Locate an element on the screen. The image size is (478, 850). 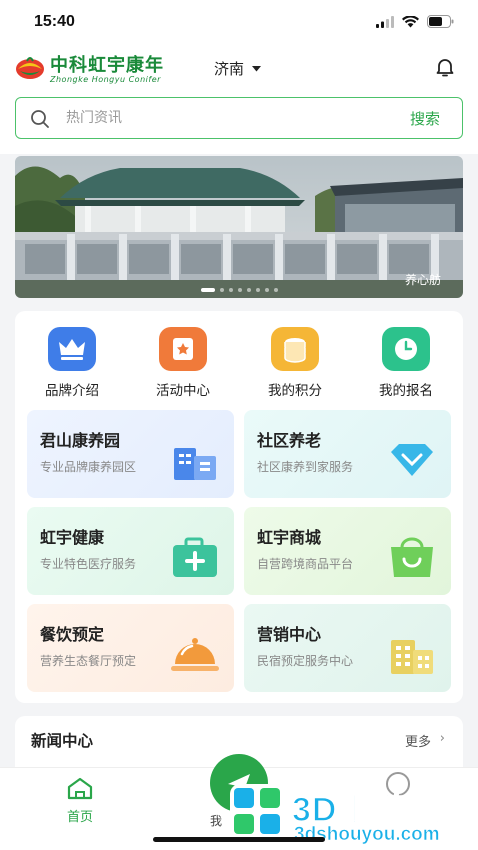
quick-link-points: 我的积分 is located at coordinates (295, 363).